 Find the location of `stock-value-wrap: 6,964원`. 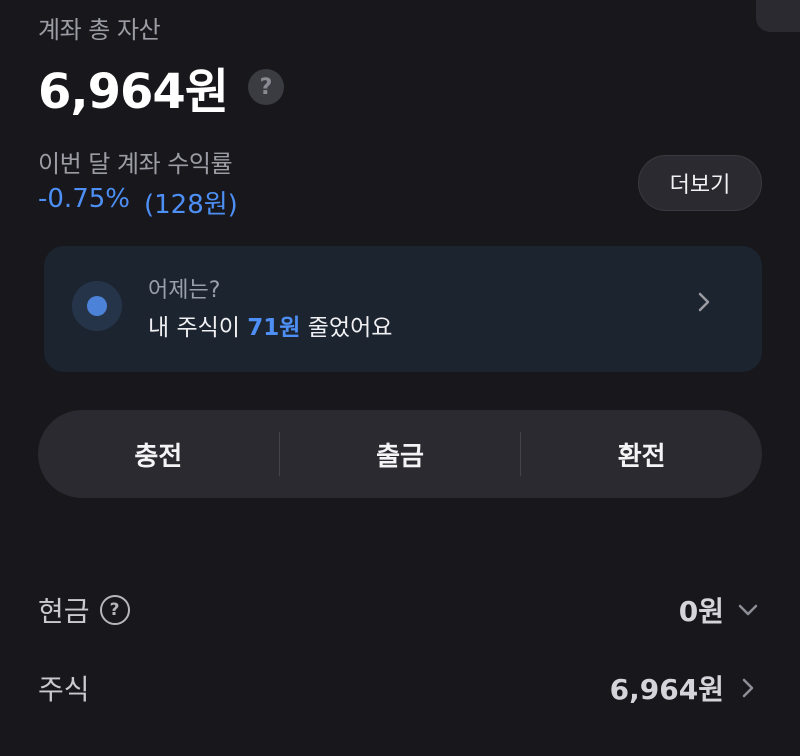

stock-value-wrap: 6,964원 is located at coordinates (686, 688).